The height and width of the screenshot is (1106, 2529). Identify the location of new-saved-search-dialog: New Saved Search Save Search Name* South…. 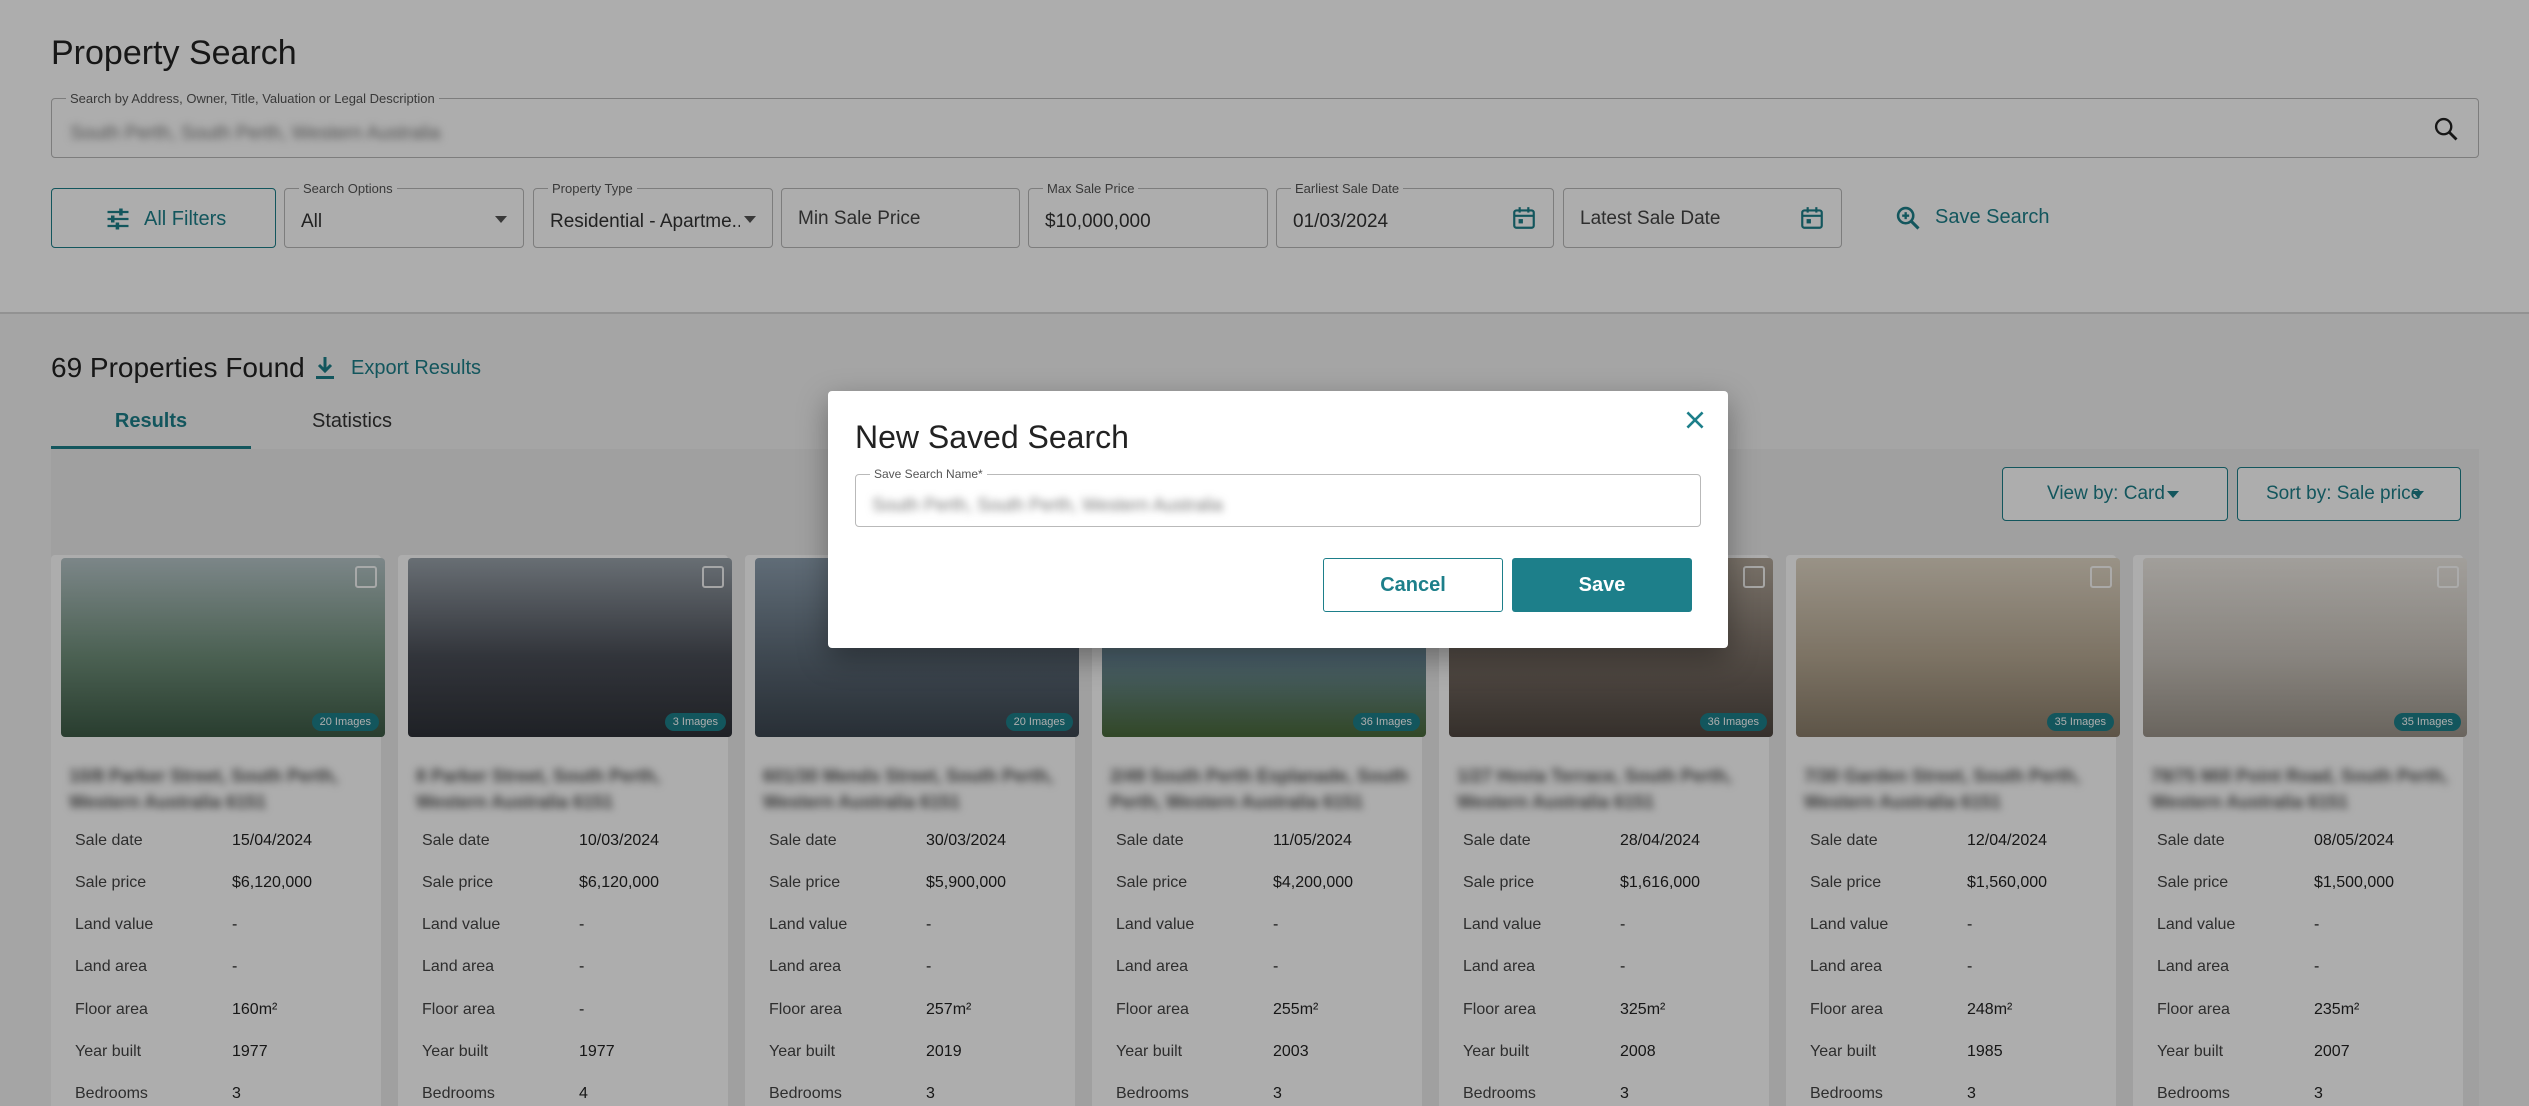
(1278, 519).